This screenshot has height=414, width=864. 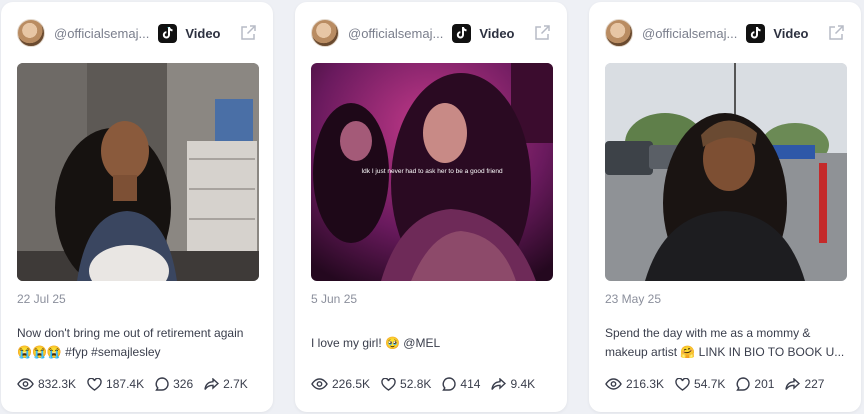 I want to click on stats-row: 832.3K 187.4K 326 2.7K, so click(x=138, y=384).